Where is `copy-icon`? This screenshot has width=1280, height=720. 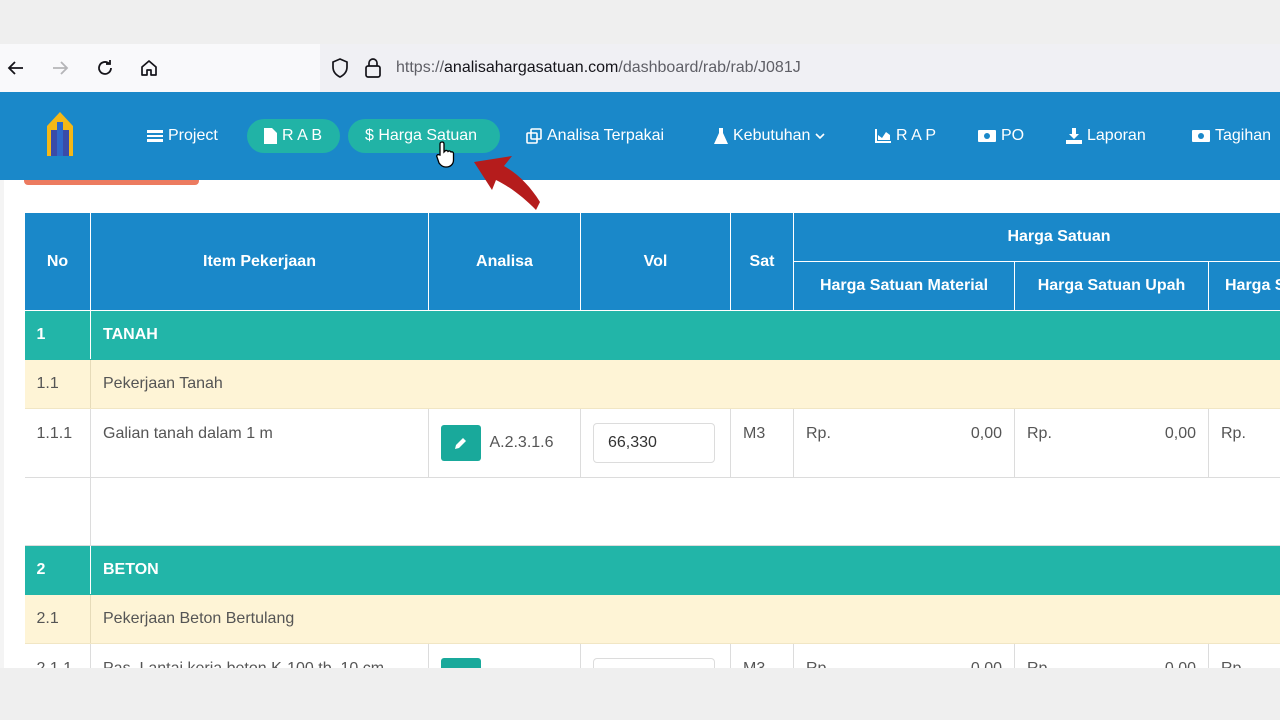 copy-icon is located at coordinates (534, 136).